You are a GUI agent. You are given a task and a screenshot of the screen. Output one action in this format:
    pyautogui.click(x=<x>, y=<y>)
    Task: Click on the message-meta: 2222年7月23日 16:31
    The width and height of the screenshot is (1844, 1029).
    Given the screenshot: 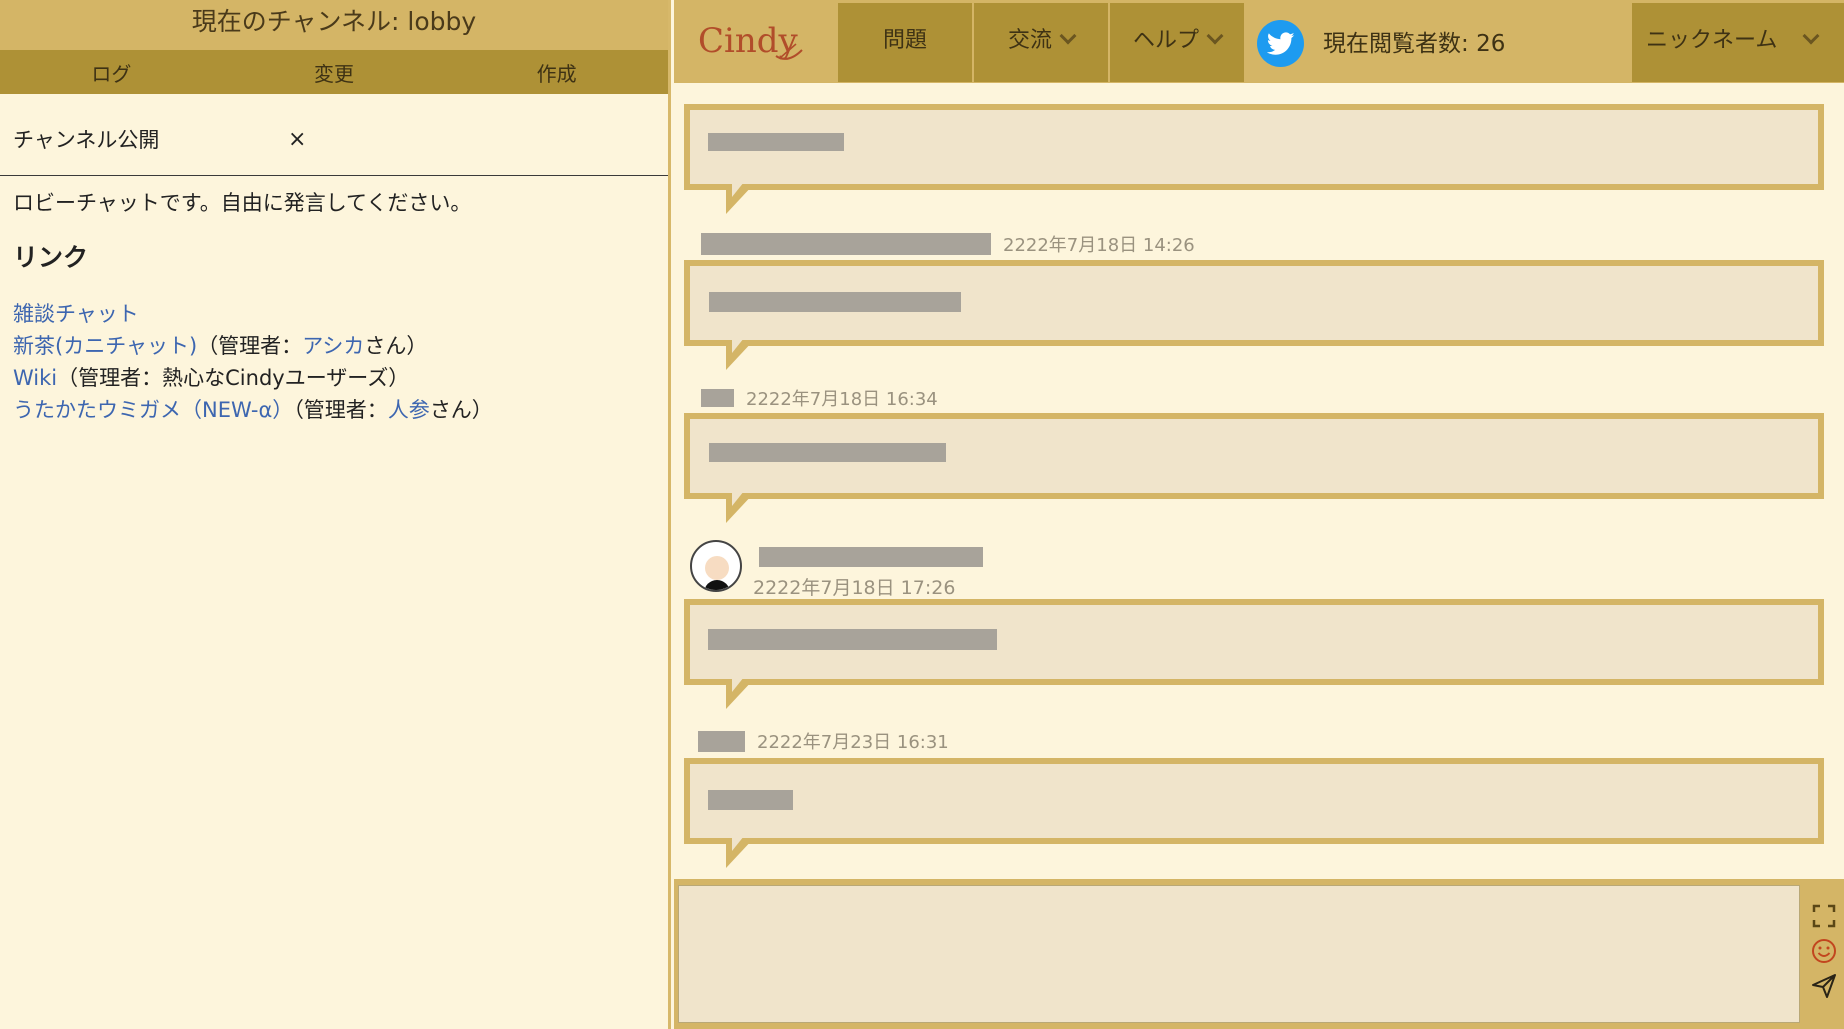 What is the action you would take?
    pyautogui.click(x=823, y=741)
    